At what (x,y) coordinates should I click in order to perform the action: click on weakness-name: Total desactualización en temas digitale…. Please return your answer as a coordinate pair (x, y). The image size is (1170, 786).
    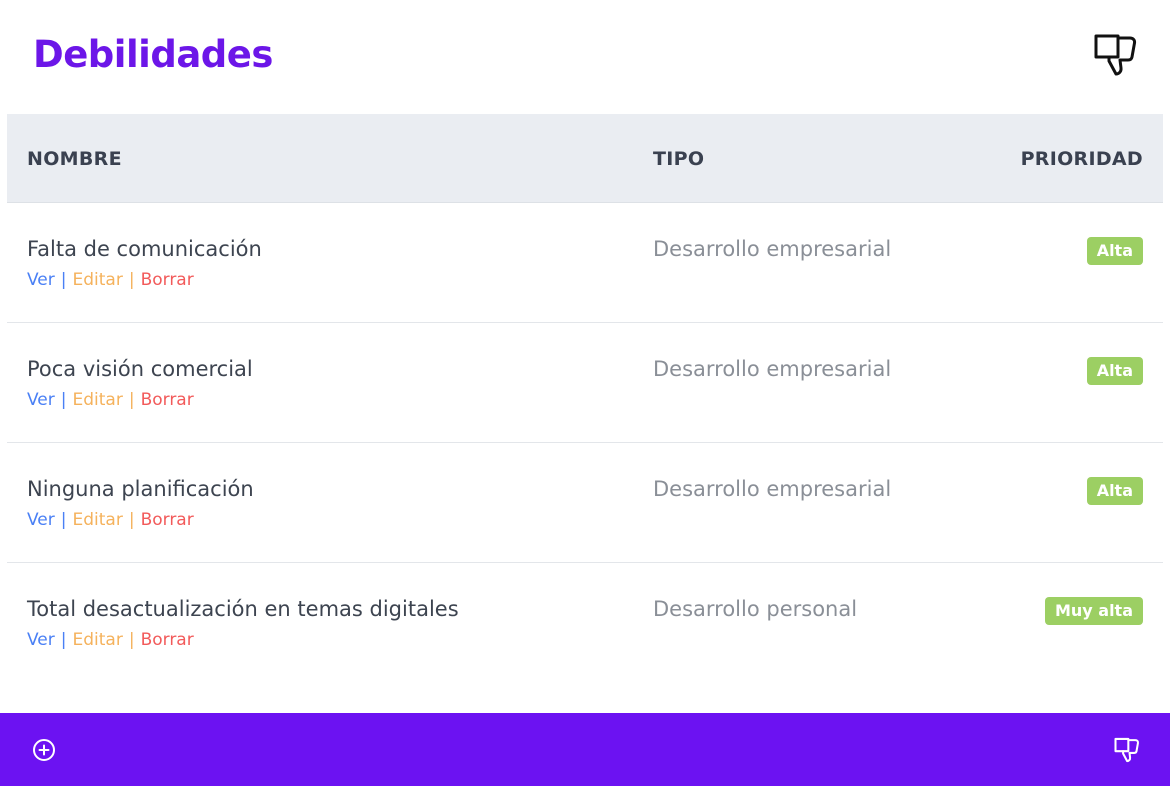
    Looking at the image, I should click on (243, 609).